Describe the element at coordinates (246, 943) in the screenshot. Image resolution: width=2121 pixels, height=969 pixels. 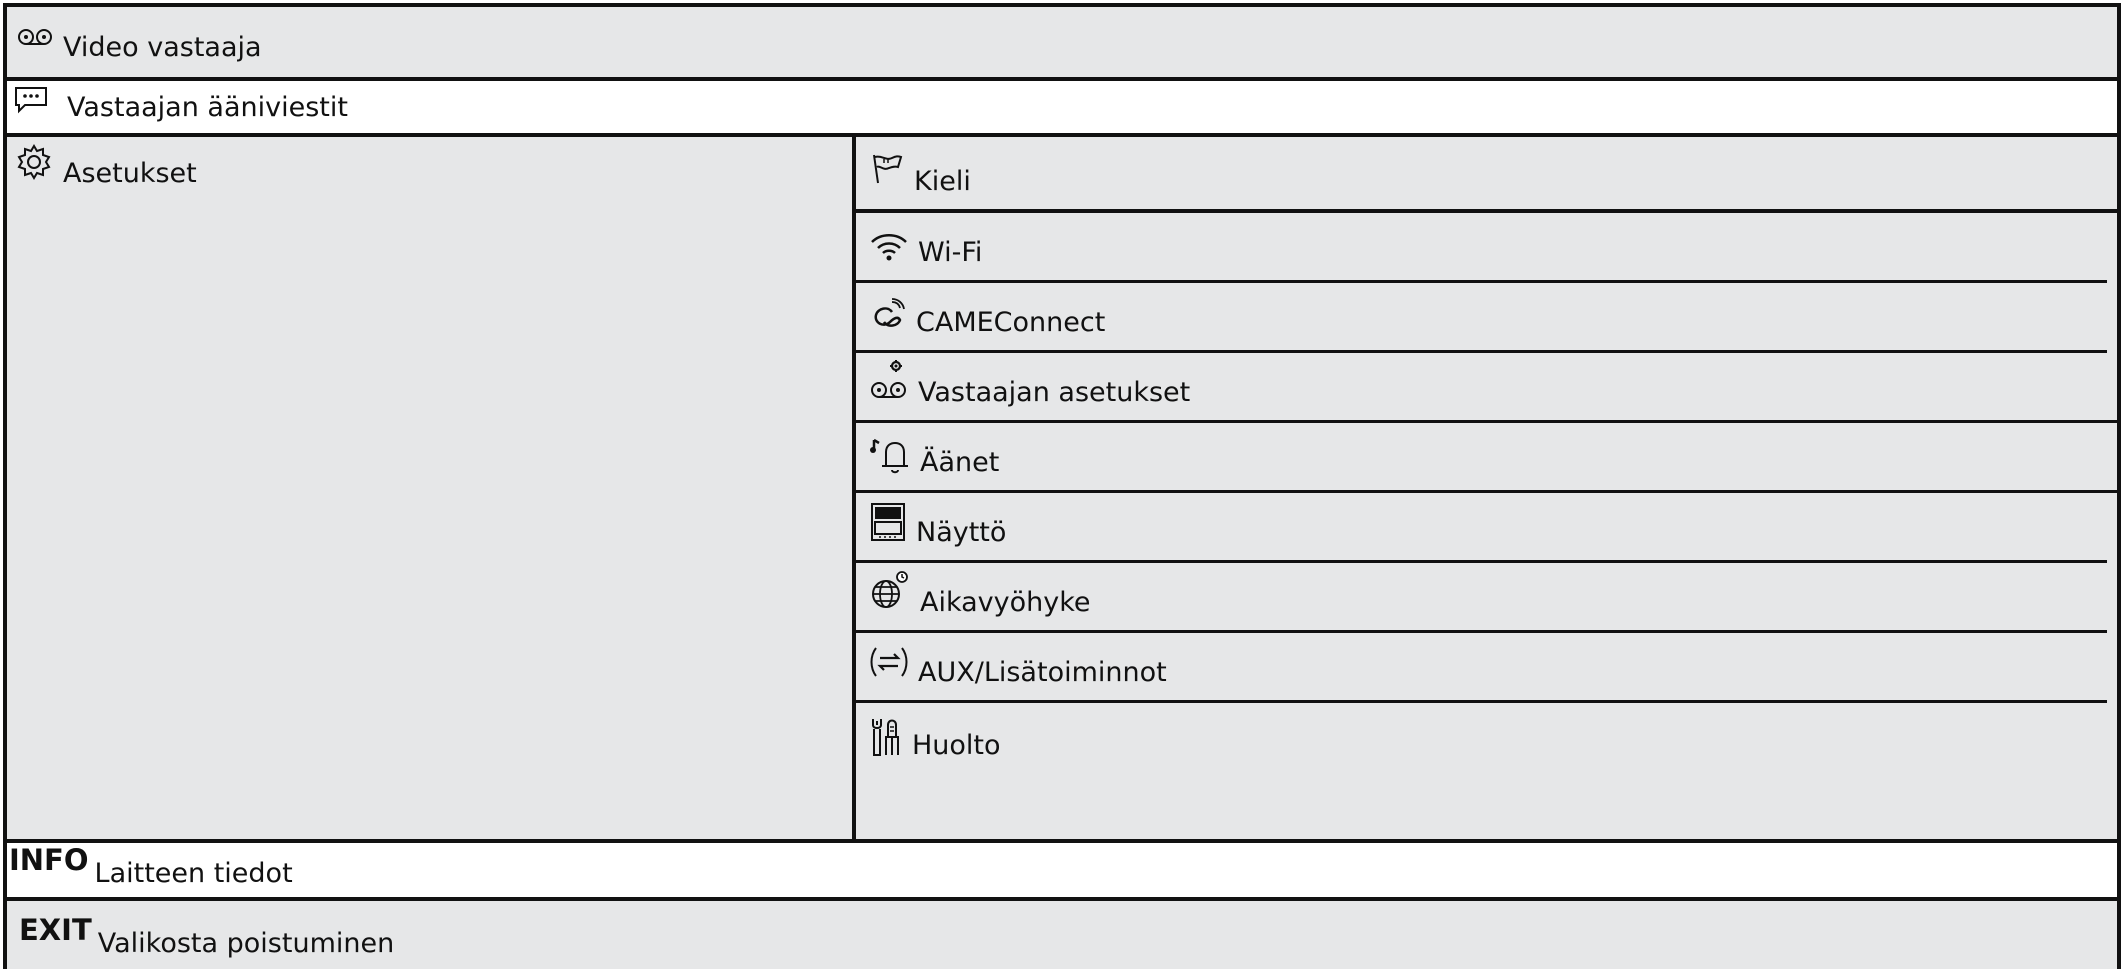
I see `menu-item-label: Valikosta poistuminen` at that location.